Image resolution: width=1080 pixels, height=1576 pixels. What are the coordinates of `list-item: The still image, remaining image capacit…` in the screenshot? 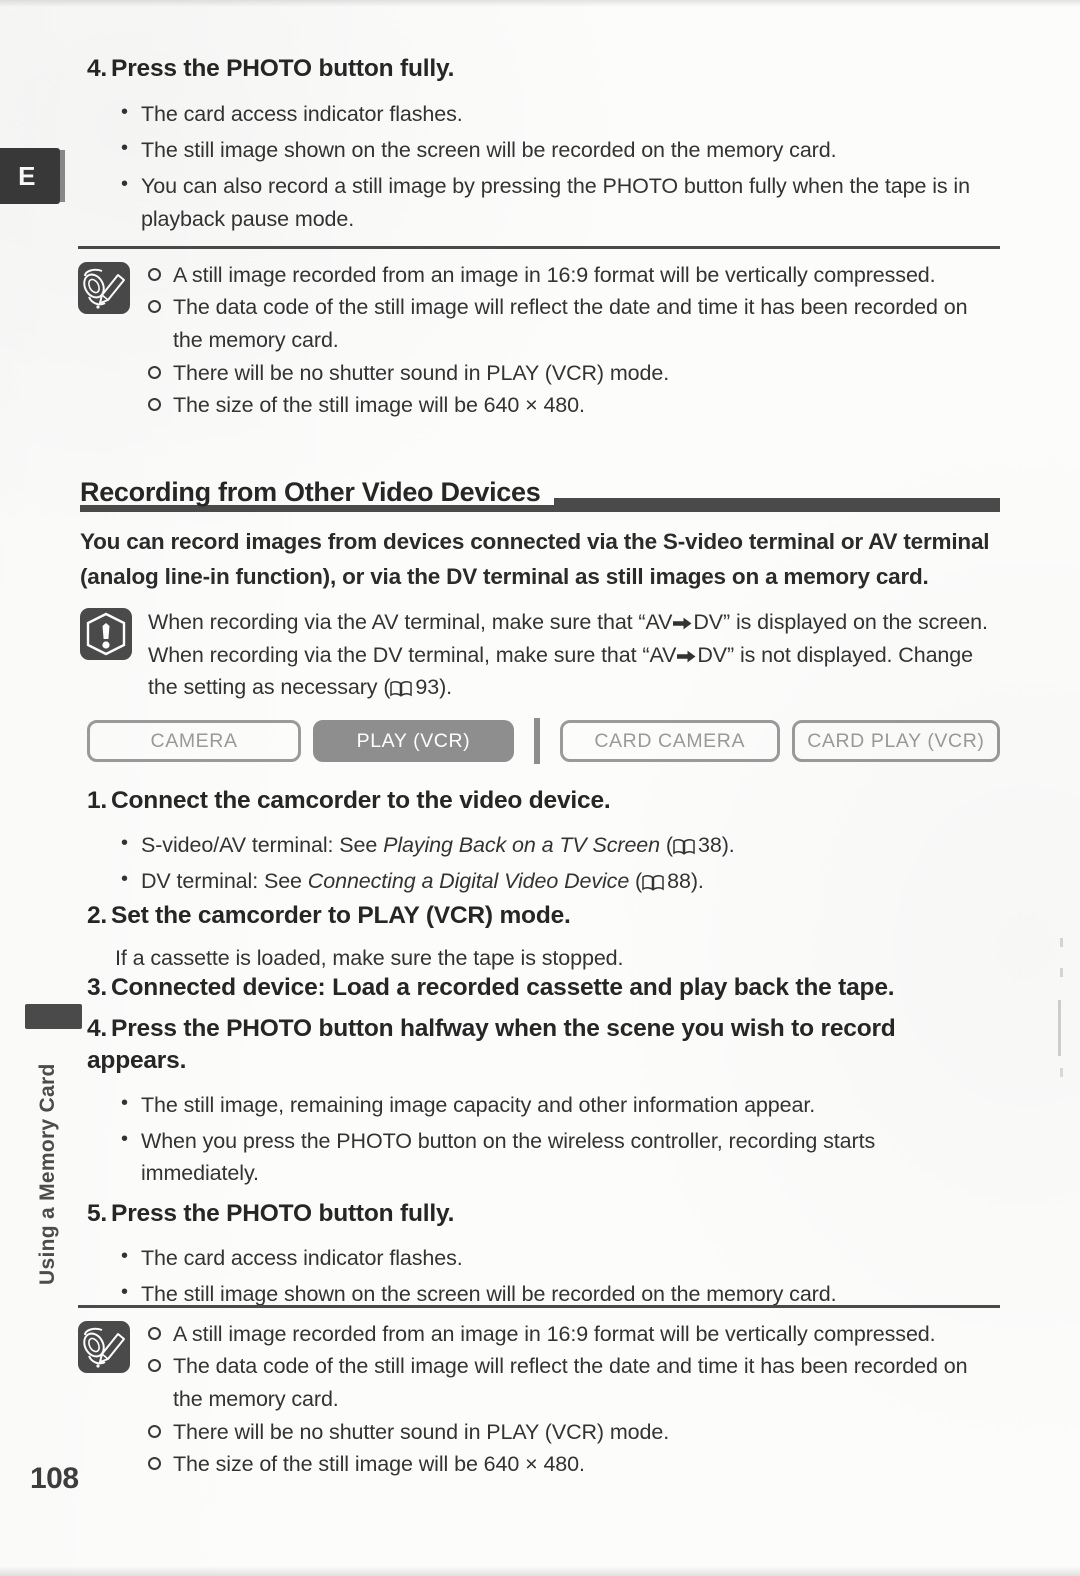 It's located at (546, 1105).